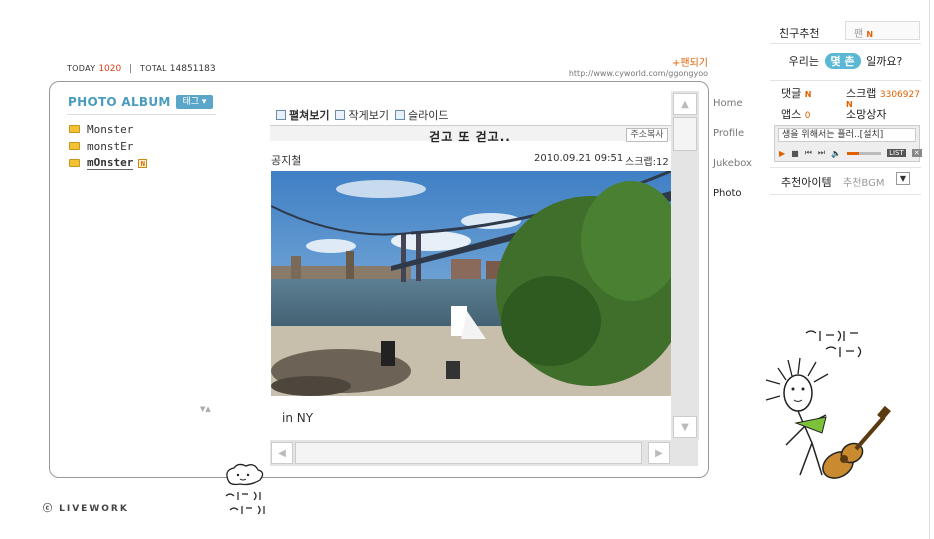 This screenshot has width=934, height=539. What do you see at coordinates (205, 409) in the screenshot?
I see `collapse-arrows-icon: ▼▲` at bounding box center [205, 409].